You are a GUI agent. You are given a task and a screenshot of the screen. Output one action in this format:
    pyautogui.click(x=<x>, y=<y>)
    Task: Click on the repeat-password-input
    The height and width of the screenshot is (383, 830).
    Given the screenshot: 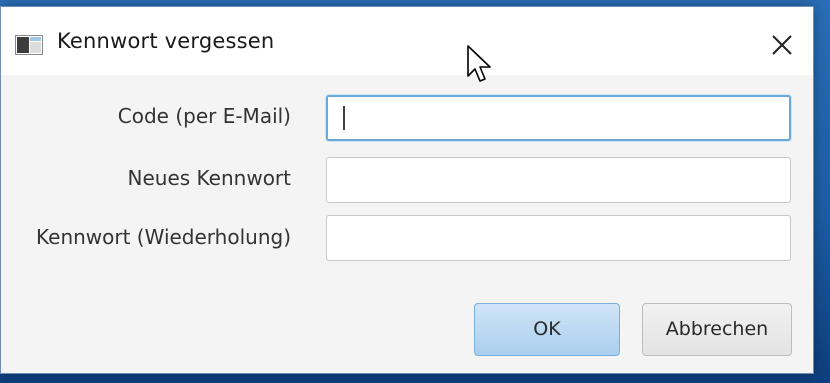 What is the action you would take?
    pyautogui.click(x=558, y=238)
    